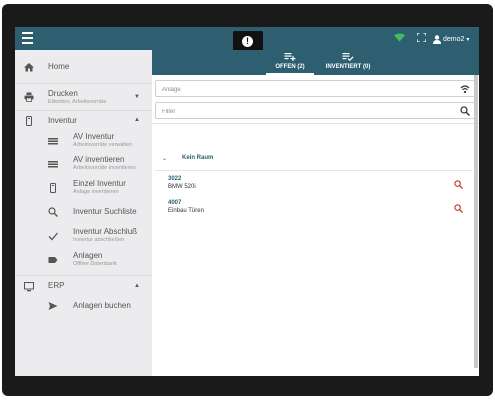  Describe the element at coordinates (182, 187) in the screenshot. I see `asset-name: BMW 520i` at that location.